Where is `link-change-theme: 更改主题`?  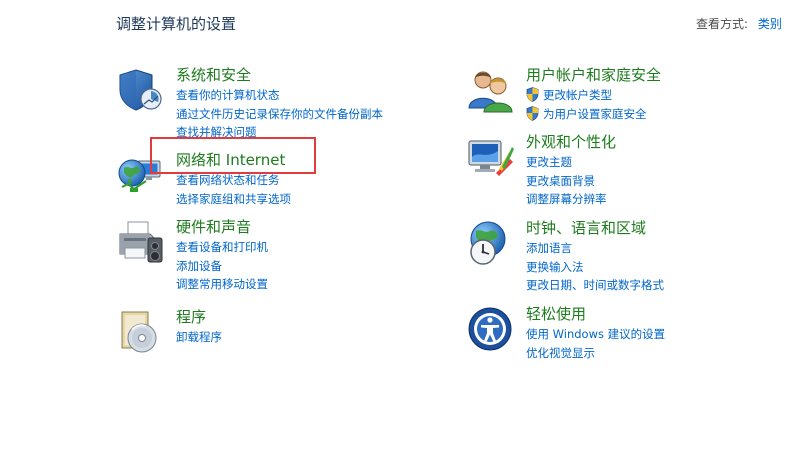 link-change-theme: 更改主题 is located at coordinates (571, 162).